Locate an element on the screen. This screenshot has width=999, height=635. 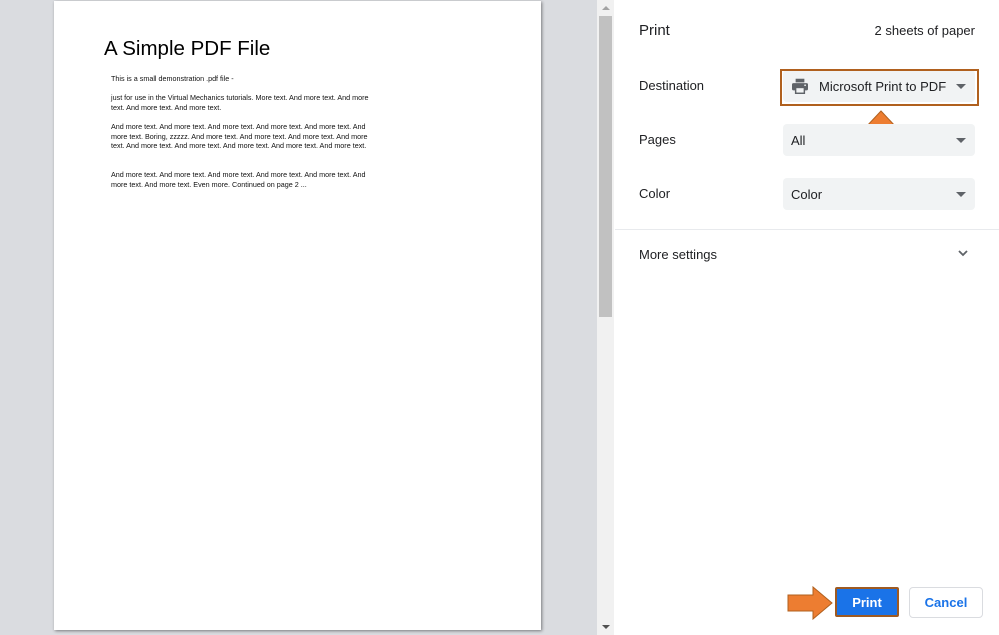
color-value: Color is located at coordinates (807, 194).